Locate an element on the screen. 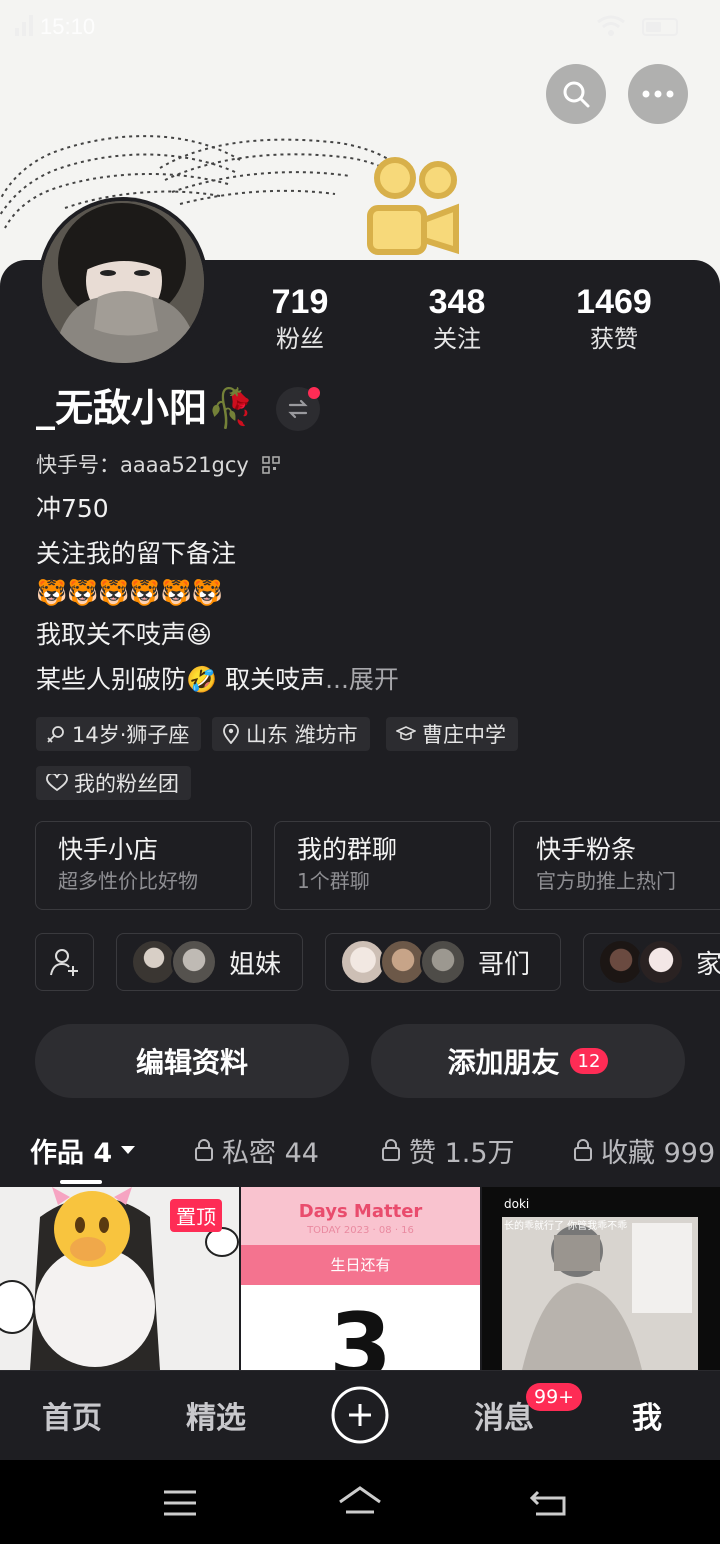  days-matter-number: 3 is located at coordinates (360, 1332).